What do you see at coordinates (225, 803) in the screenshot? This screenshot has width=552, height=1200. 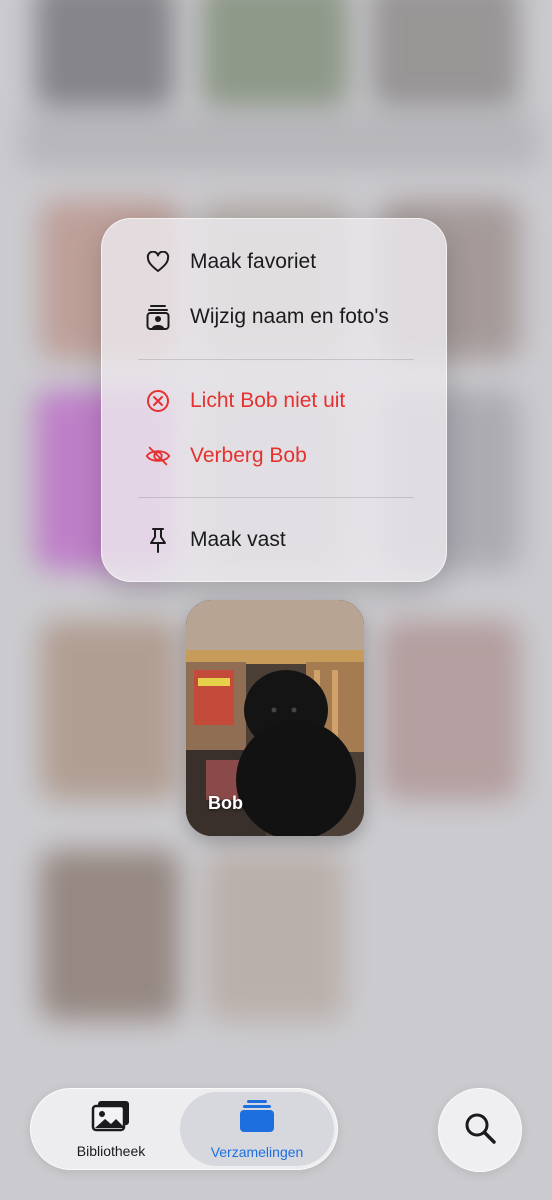 I see `collection-card-label: Bob` at bounding box center [225, 803].